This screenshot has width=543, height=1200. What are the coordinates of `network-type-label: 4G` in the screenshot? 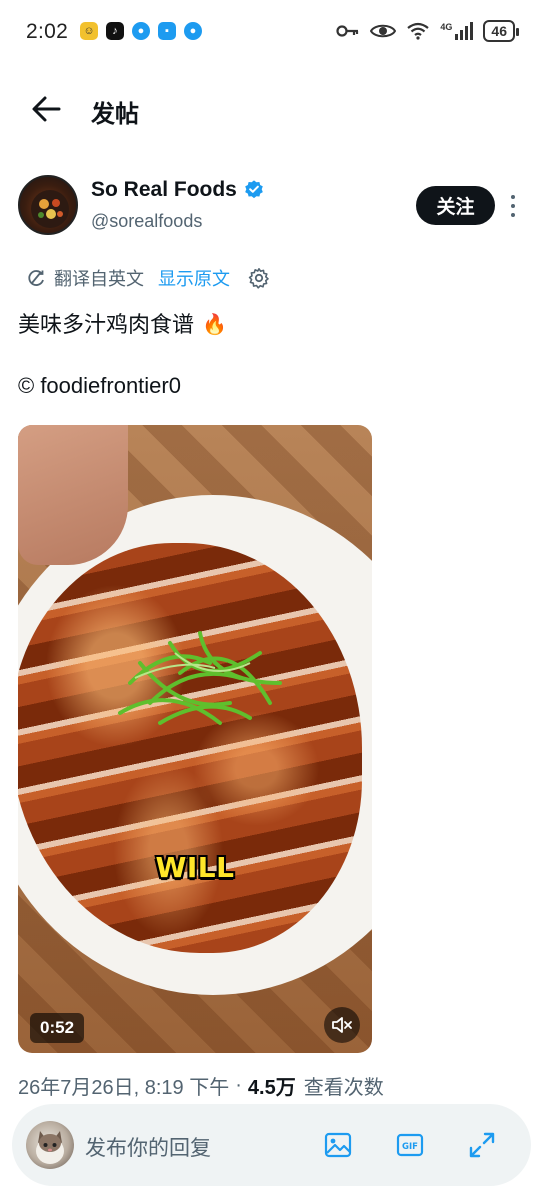 It's located at (446, 27).